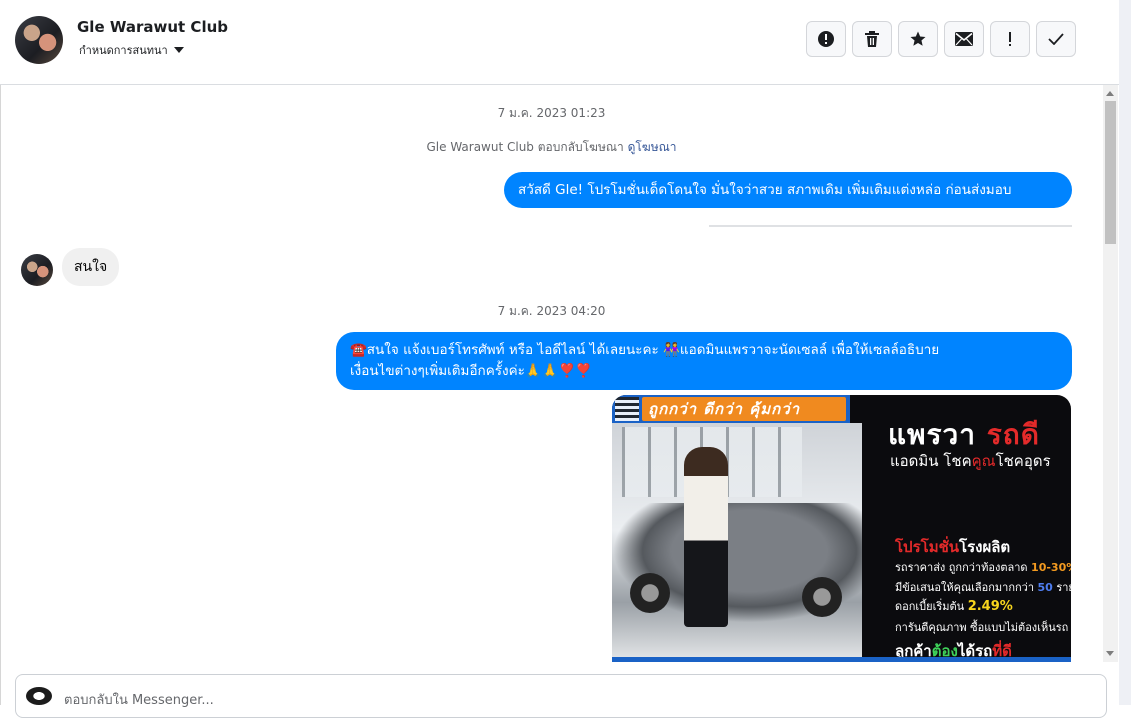  What do you see at coordinates (706, 537) in the screenshot?
I see `presenter-photo` at bounding box center [706, 537].